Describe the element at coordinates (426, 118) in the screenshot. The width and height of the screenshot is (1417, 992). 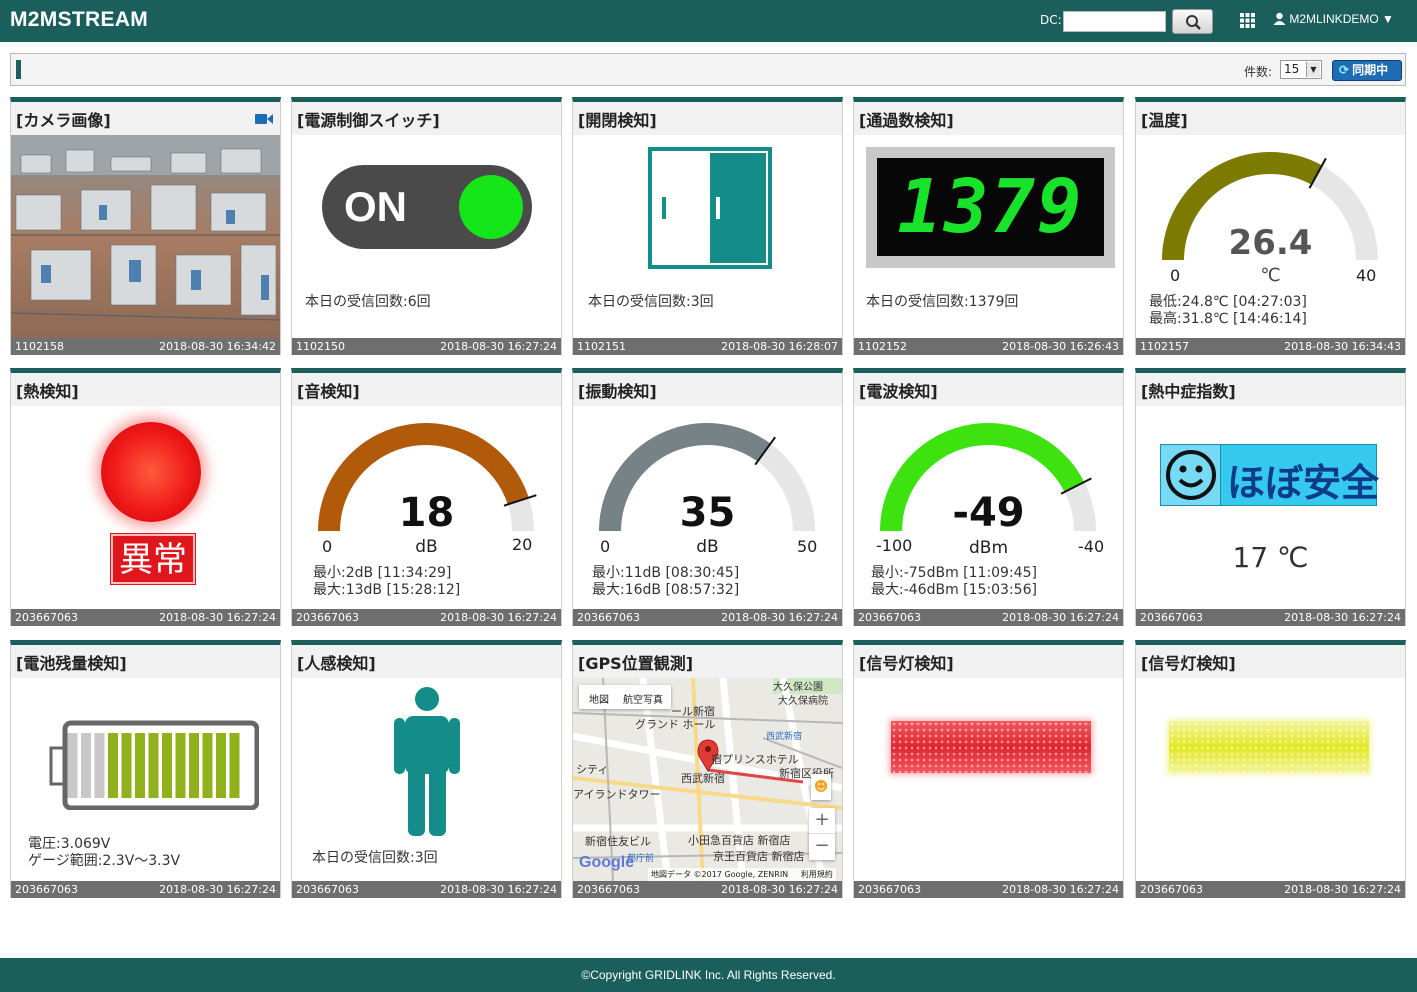
I see `card-title: [電源制御スイッチ]` at that location.